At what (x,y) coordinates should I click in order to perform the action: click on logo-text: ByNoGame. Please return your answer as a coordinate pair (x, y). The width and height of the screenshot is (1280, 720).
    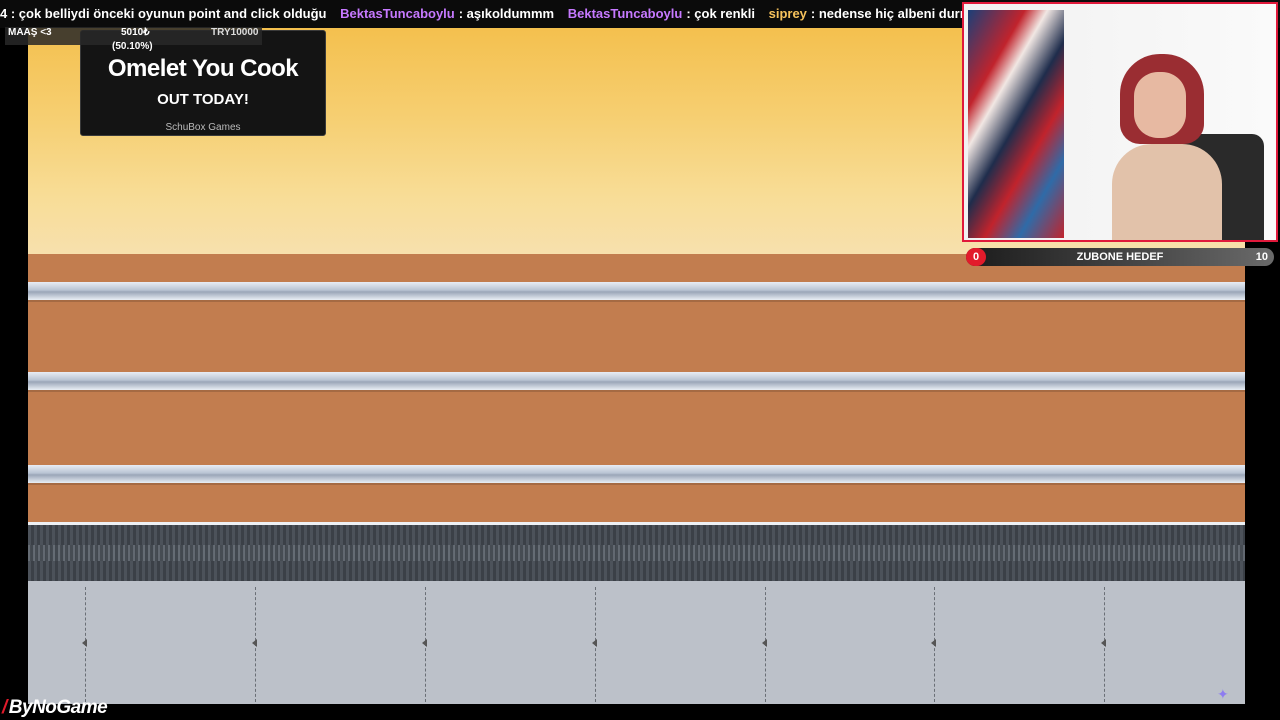
    Looking at the image, I should click on (58, 707).